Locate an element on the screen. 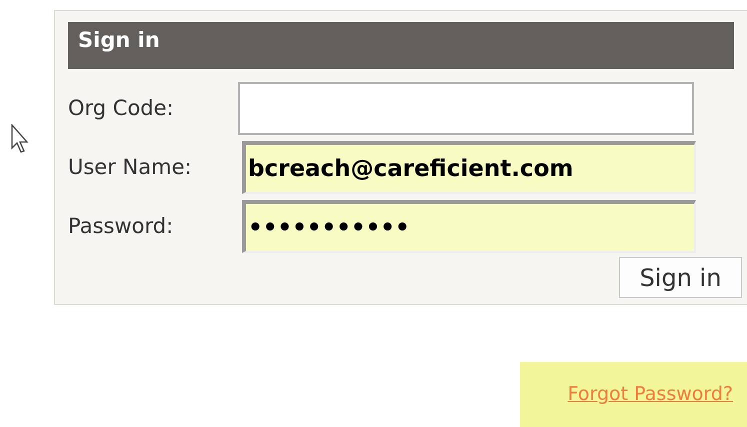 The image size is (747, 427). field-label: Password: is located at coordinates (121, 226).